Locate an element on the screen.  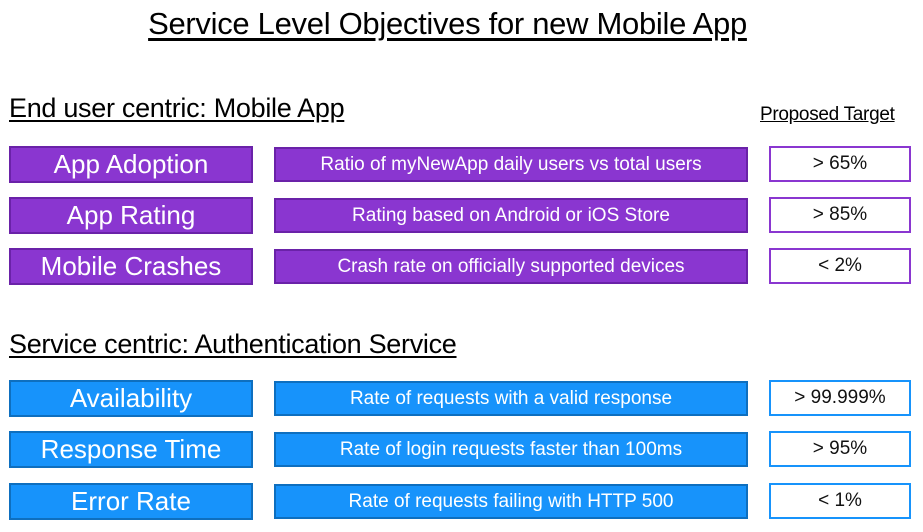
slo-name: Error Rate is located at coordinates (131, 501).